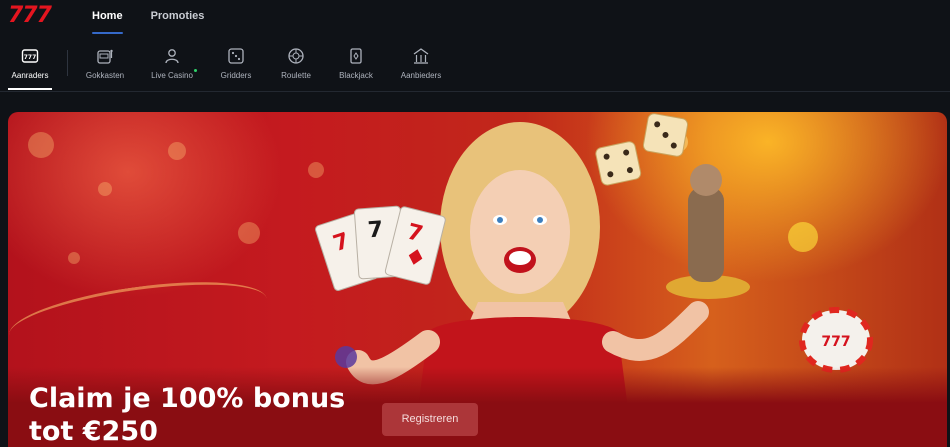 This screenshot has height=447, width=950. Describe the element at coordinates (475, 18) in the screenshot. I see `top-bar: 777 Home Promoties` at that location.